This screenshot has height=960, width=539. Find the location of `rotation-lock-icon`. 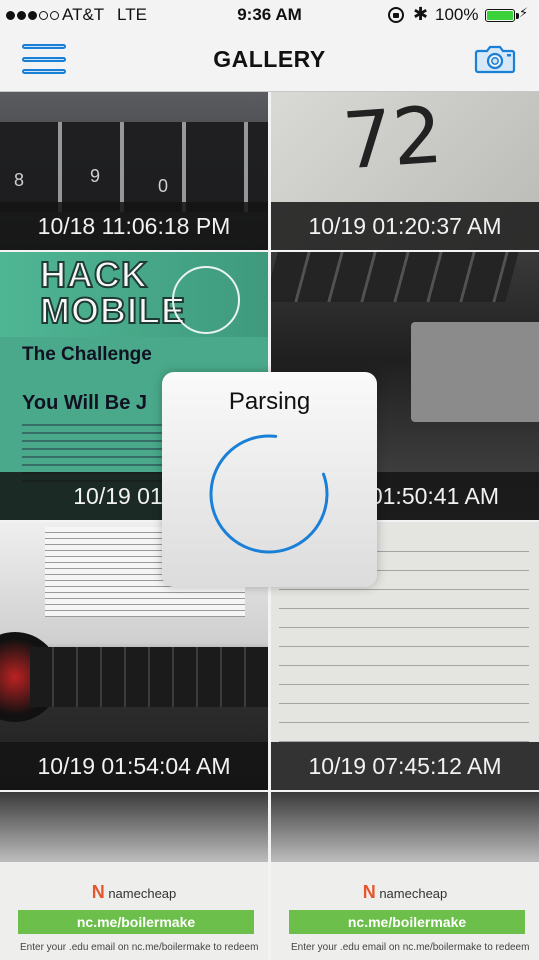

rotation-lock-icon is located at coordinates (396, 15).